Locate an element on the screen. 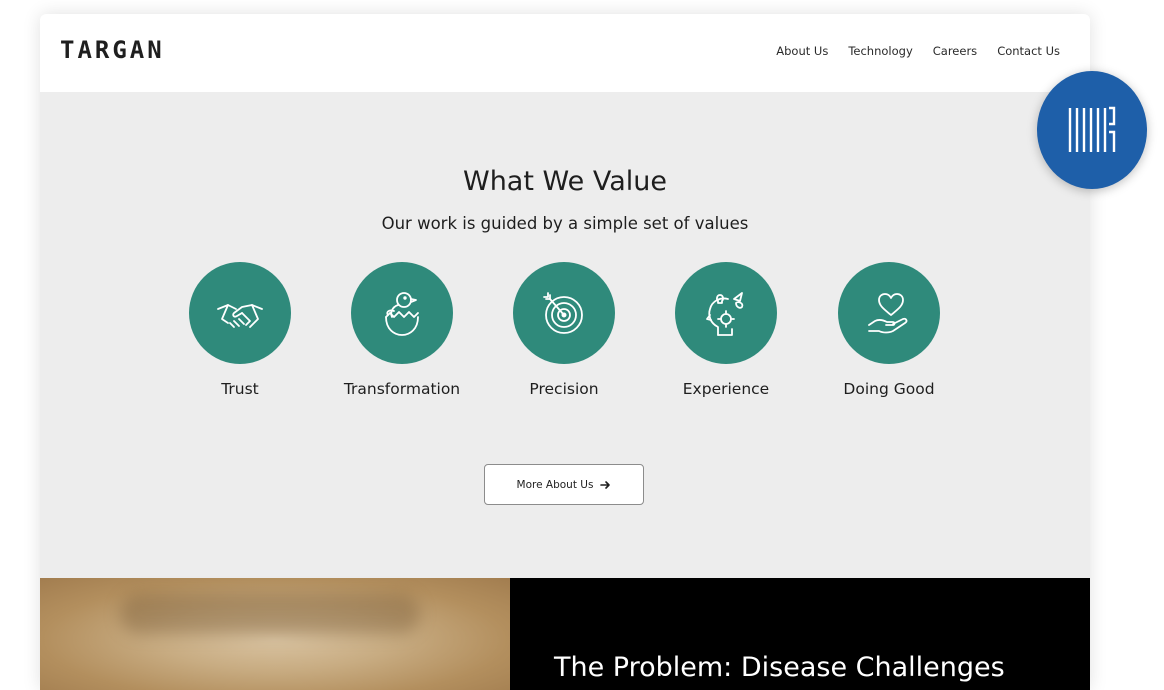 The height and width of the screenshot is (690, 1164). vertical-bars-logo-icon is located at coordinates (1092, 129).